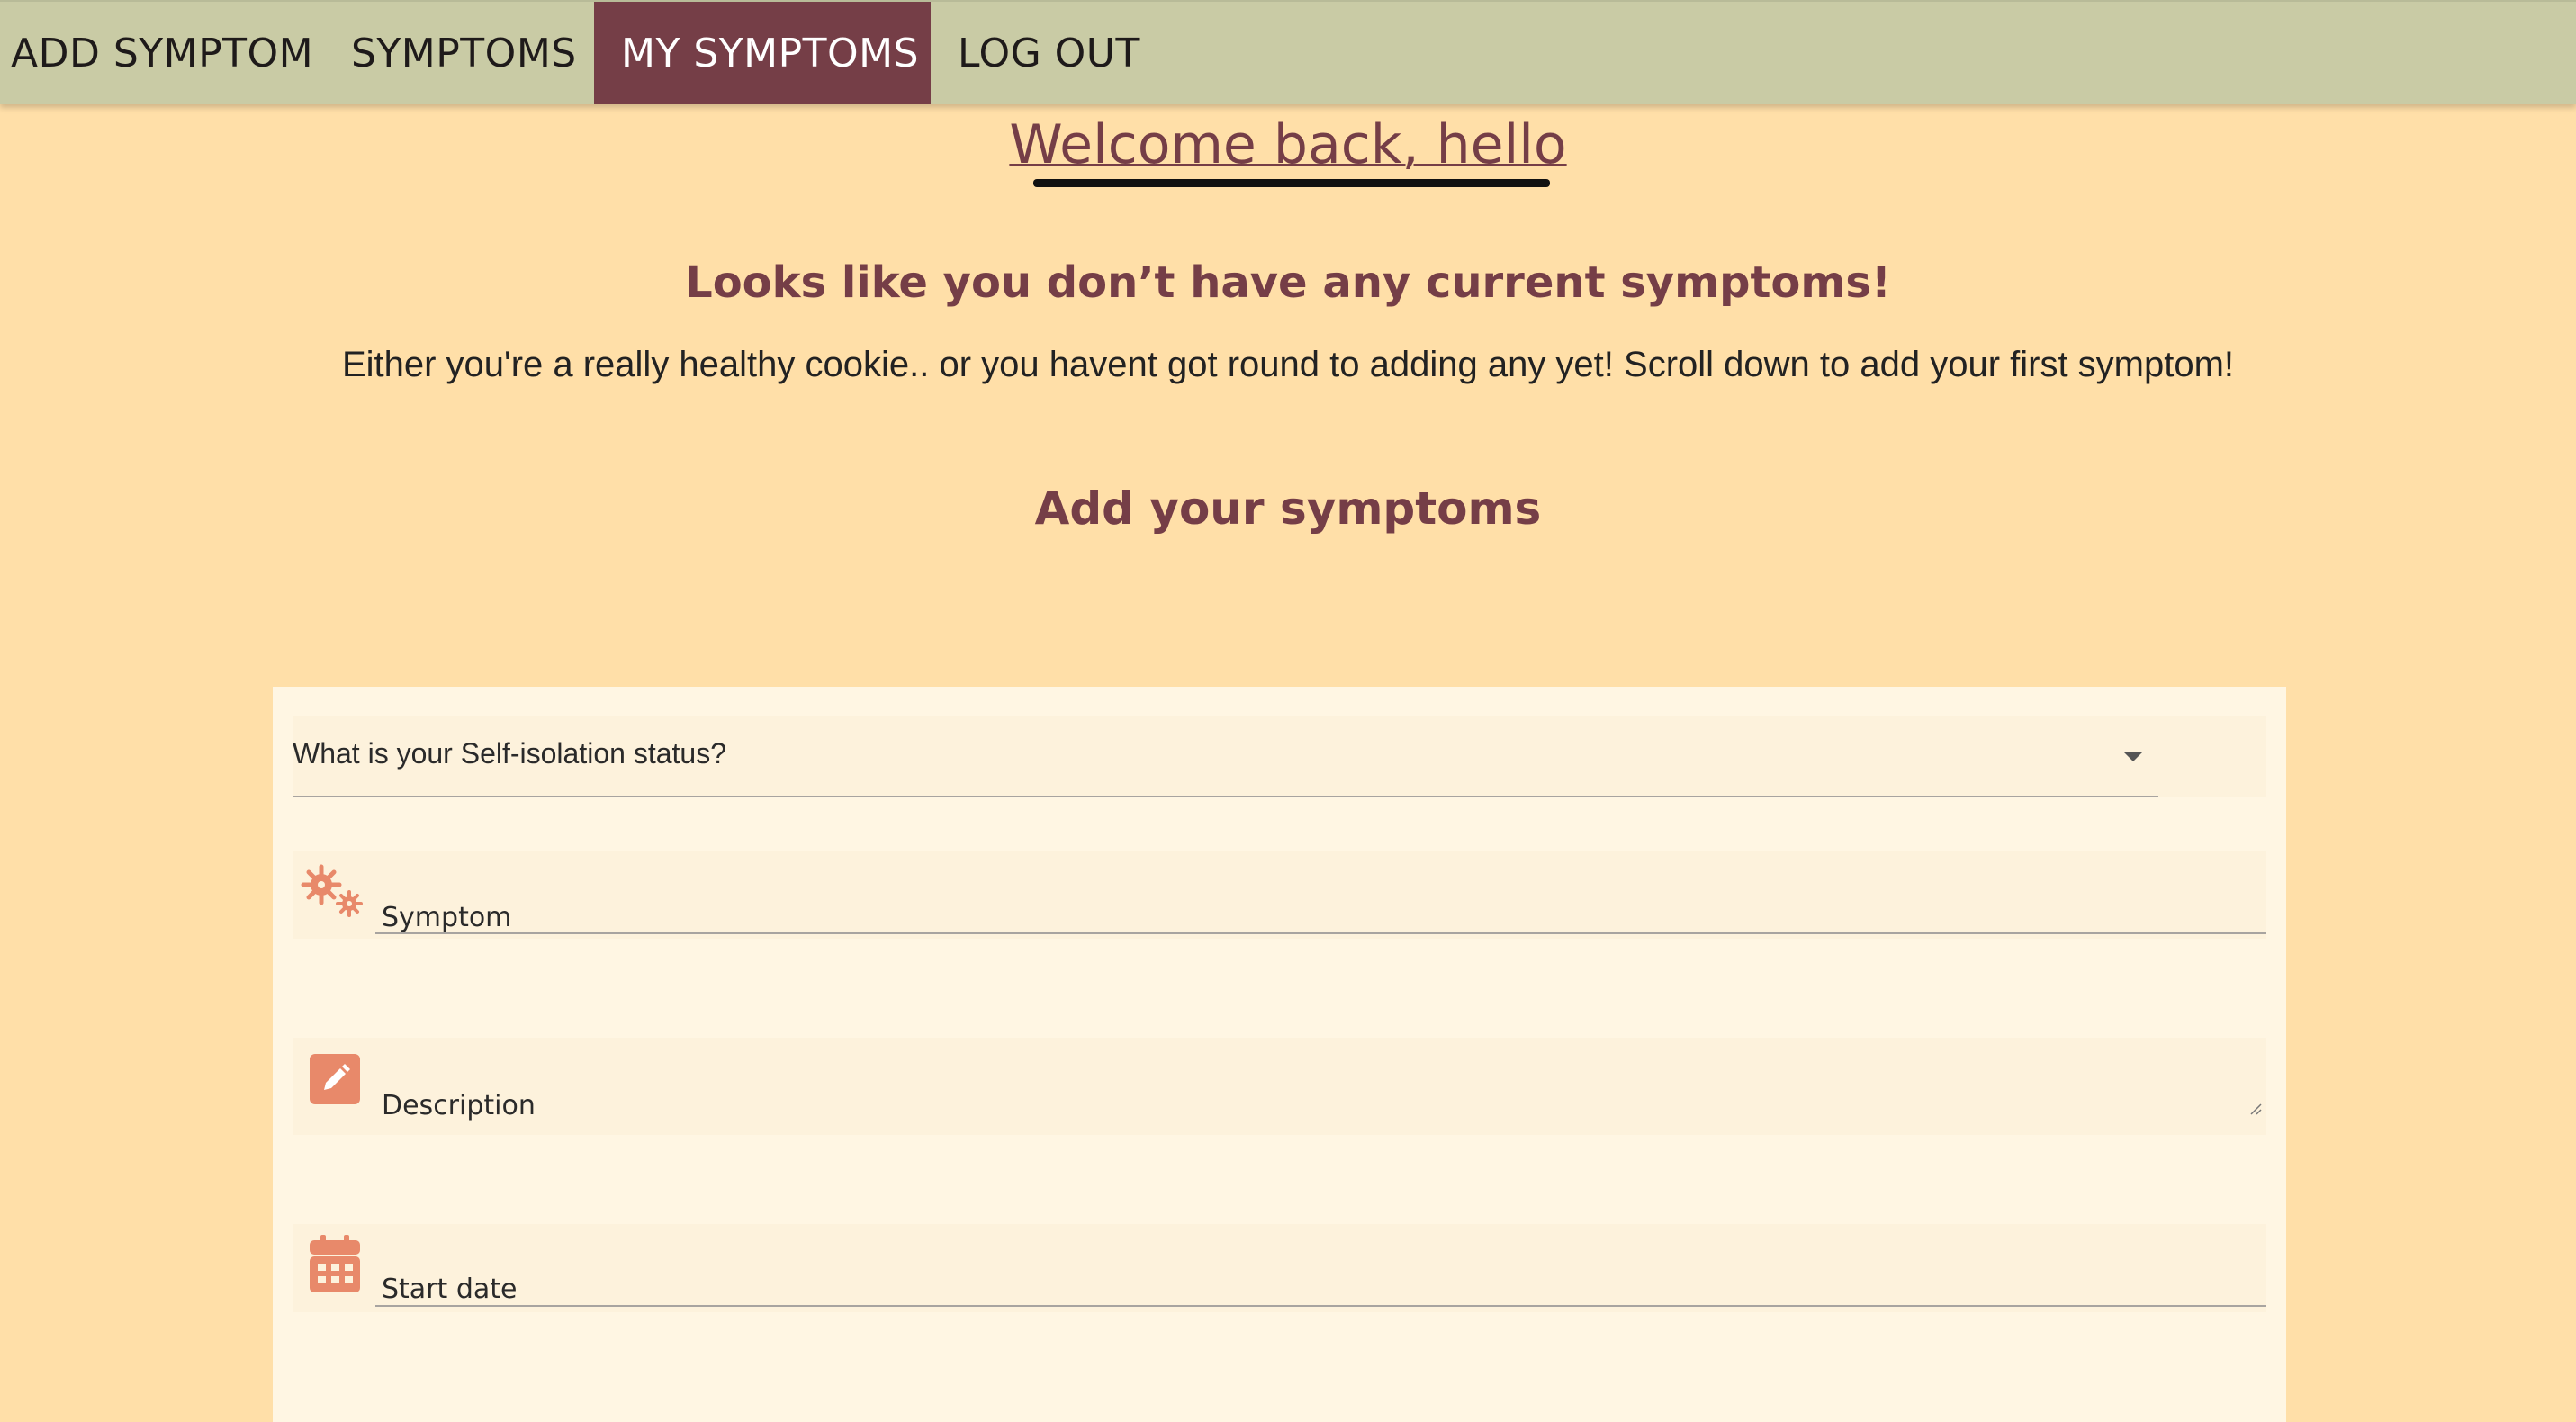 This screenshot has height=1422, width=2576. I want to click on virus-icon, so click(332, 890).